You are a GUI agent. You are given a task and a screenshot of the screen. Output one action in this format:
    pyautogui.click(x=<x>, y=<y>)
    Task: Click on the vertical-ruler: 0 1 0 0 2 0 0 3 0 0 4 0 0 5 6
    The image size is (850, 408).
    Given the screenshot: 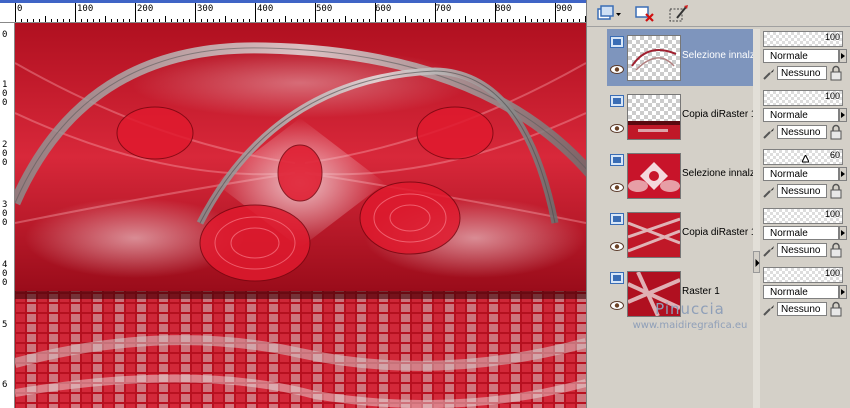 What is the action you would take?
    pyautogui.click(x=7, y=215)
    